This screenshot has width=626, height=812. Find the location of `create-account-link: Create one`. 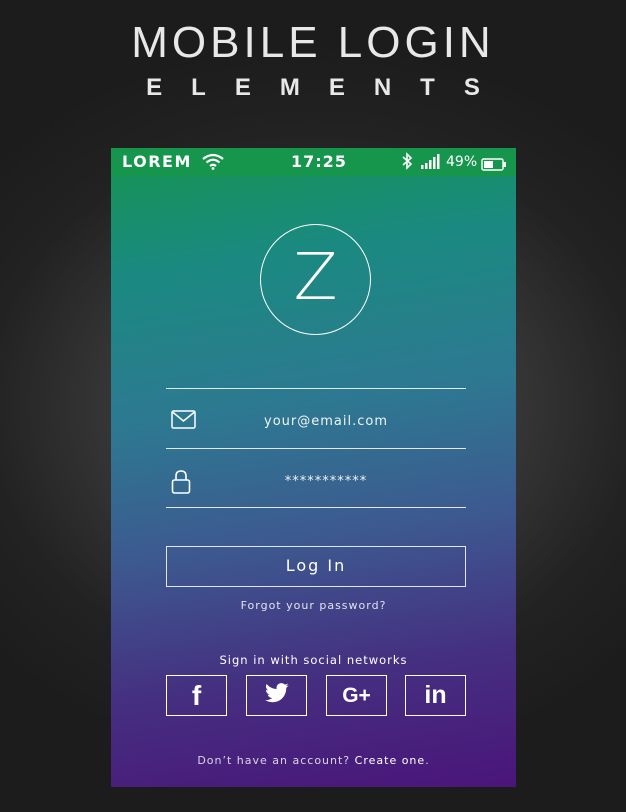

create-account-link: Create one is located at coordinates (390, 760).